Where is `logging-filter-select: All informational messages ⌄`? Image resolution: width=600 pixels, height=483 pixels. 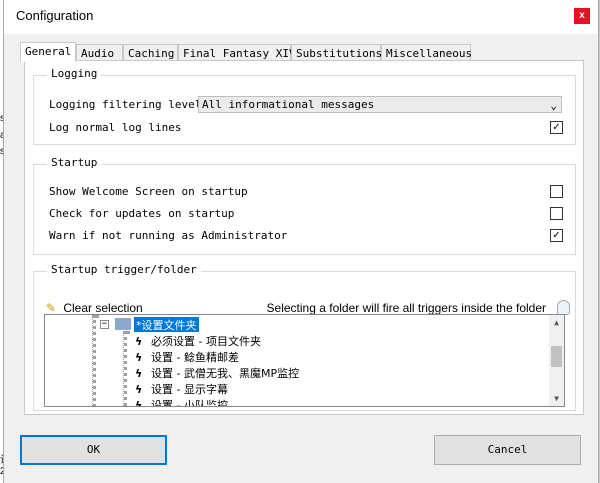 logging-filter-select: All informational messages ⌄ is located at coordinates (380, 104).